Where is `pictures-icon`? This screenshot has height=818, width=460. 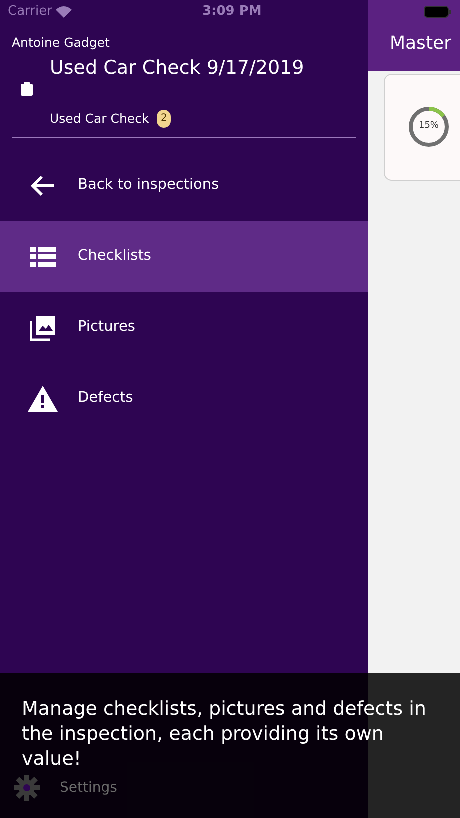
pictures-icon is located at coordinates (43, 327).